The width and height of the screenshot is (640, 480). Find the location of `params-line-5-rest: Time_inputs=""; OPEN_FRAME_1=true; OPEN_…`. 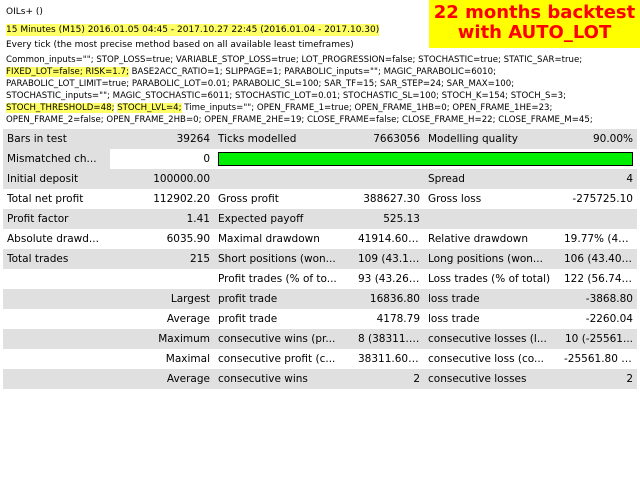

params-line-5-rest: Time_inputs=""; OPEN_FRAME_1=true; OPEN_… is located at coordinates (367, 108).